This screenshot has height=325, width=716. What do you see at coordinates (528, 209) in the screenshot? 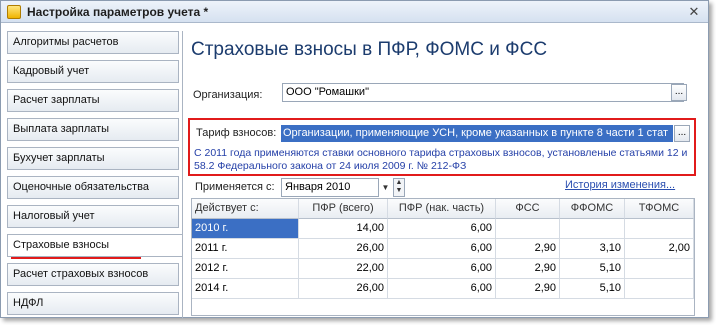
I see `column-header: ФСС` at bounding box center [528, 209].